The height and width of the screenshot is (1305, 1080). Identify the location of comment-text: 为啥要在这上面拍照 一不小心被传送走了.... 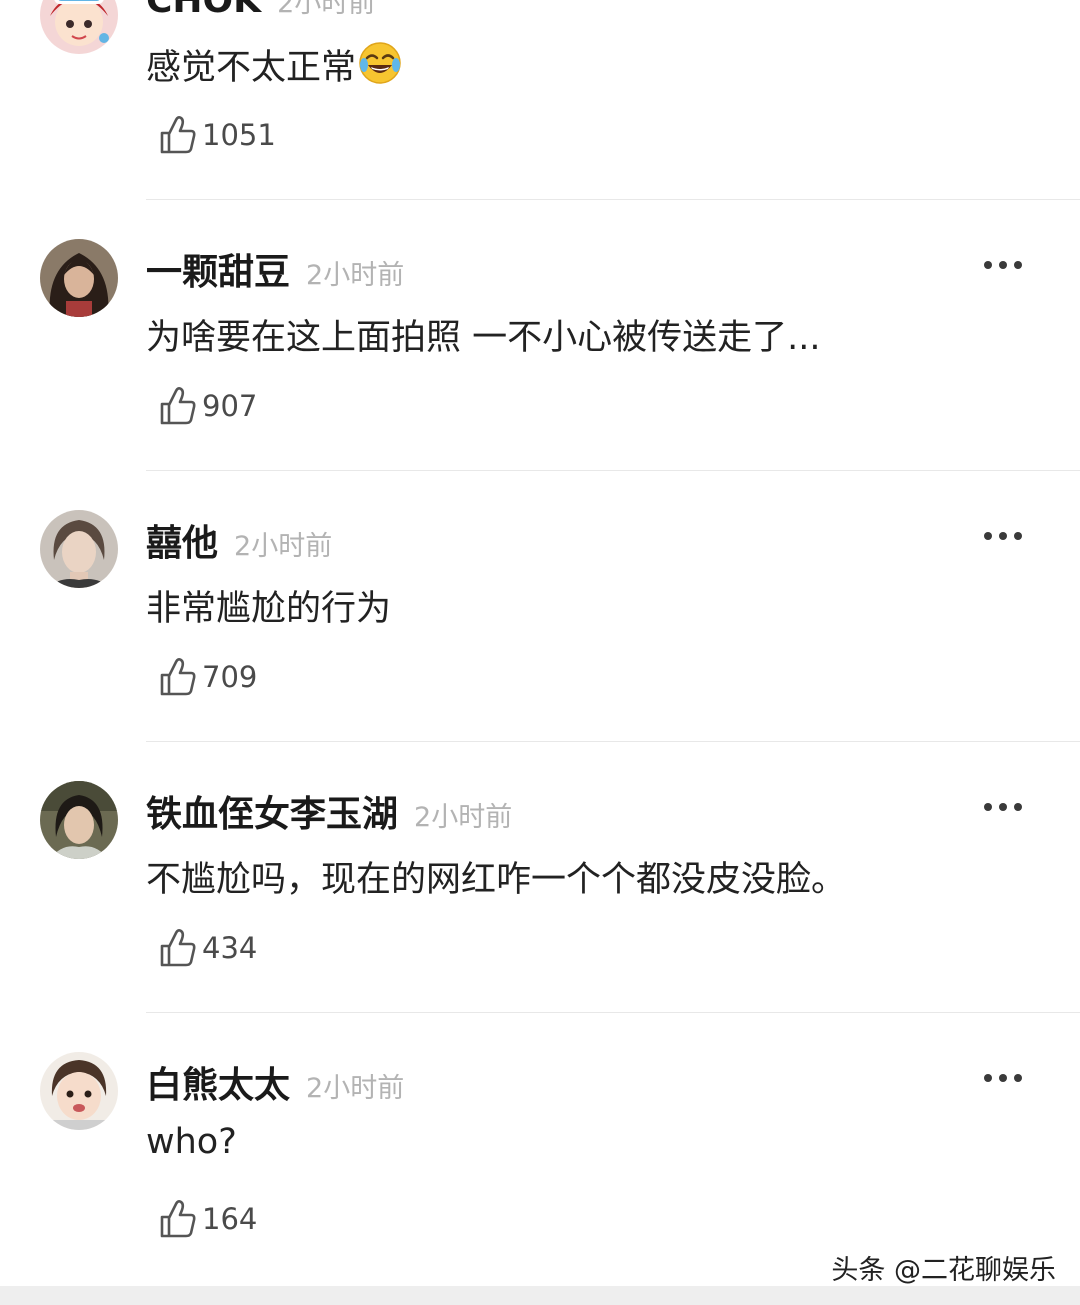
(483, 338).